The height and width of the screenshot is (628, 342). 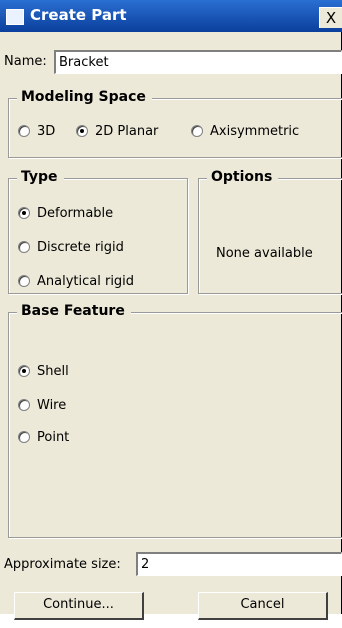 I want to click on radio-deformable-indicator, so click(x=24, y=213).